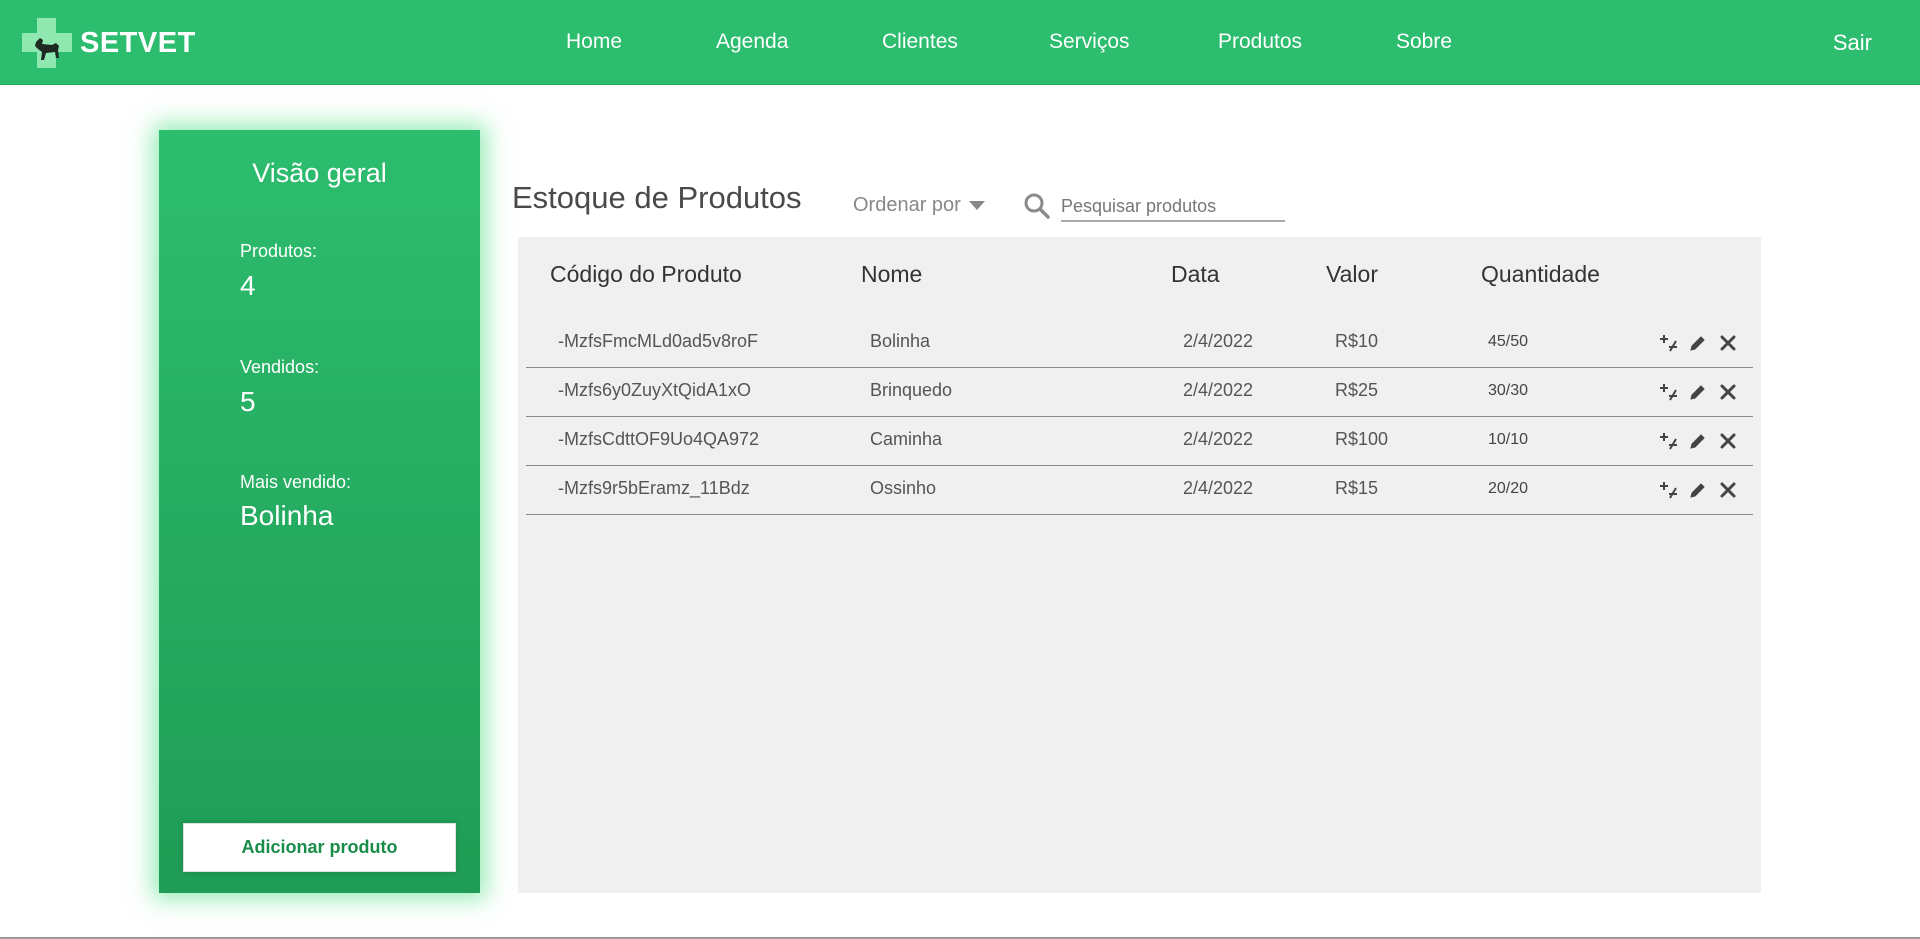 The height and width of the screenshot is (939, 1920). I want to click on stat-sold-value: 5, so click(248, 401).